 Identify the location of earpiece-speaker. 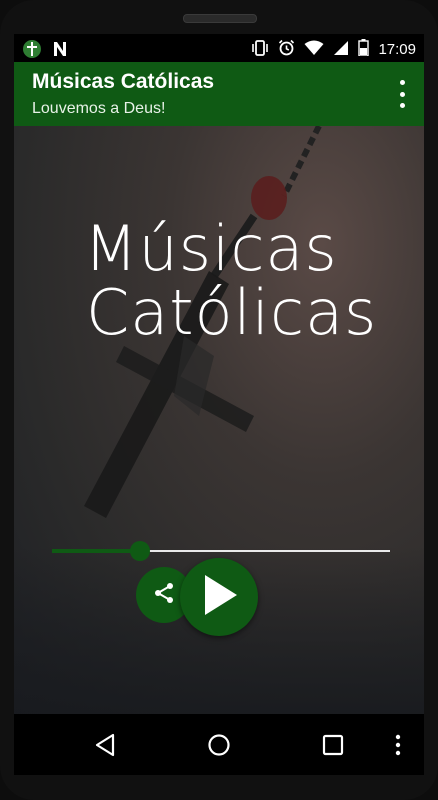
(220, 18).